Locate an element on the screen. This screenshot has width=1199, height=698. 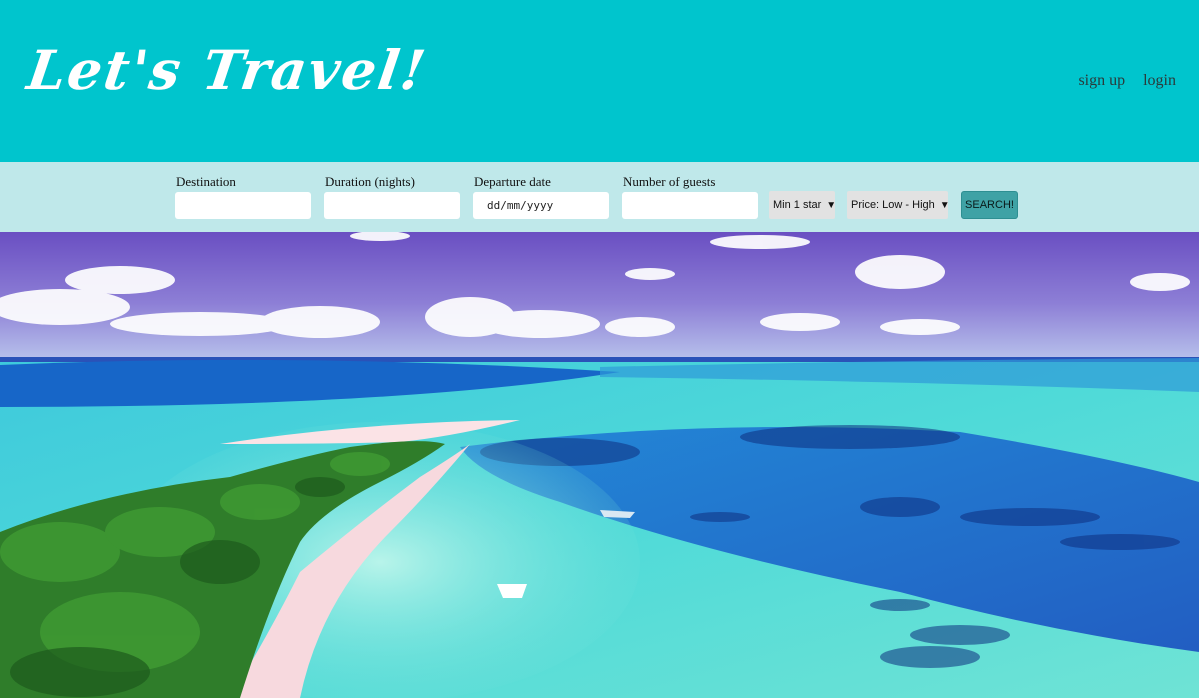
site-logo: Let's Travel! is located at coordinates (228, 70).